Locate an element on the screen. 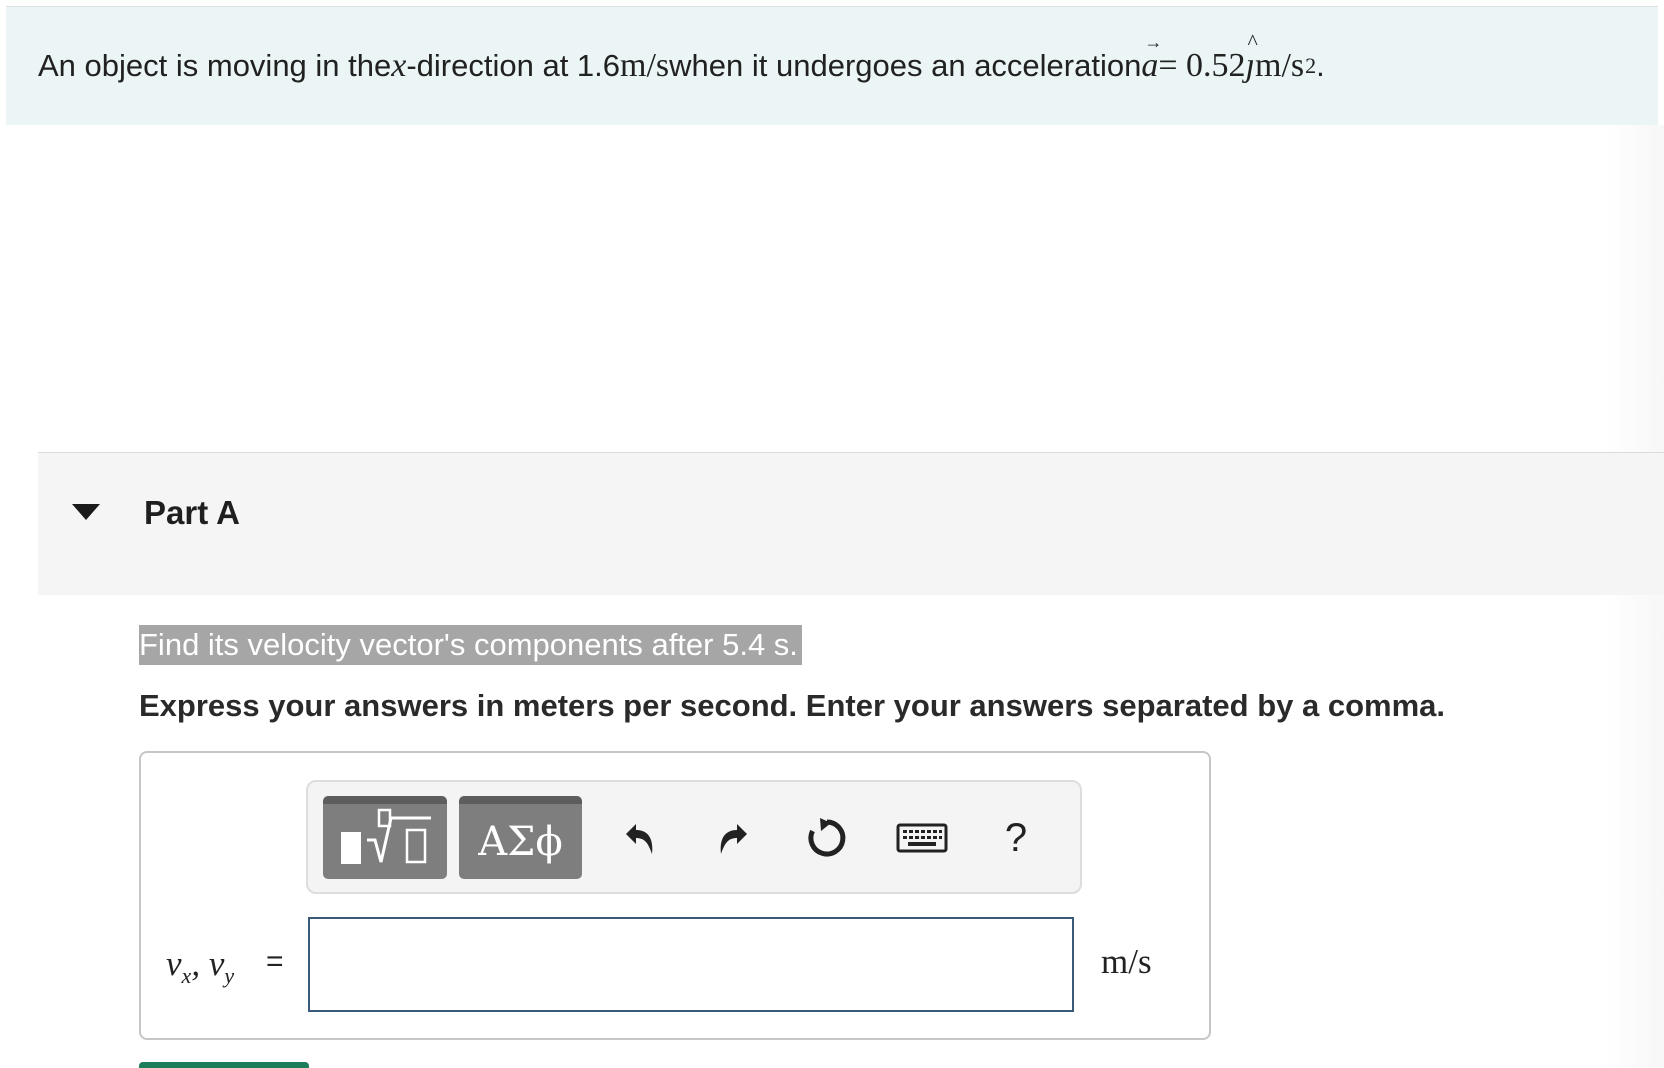 This screenshot has height=1068, width=1664. redo-icon is located at coordinates (735, 838).